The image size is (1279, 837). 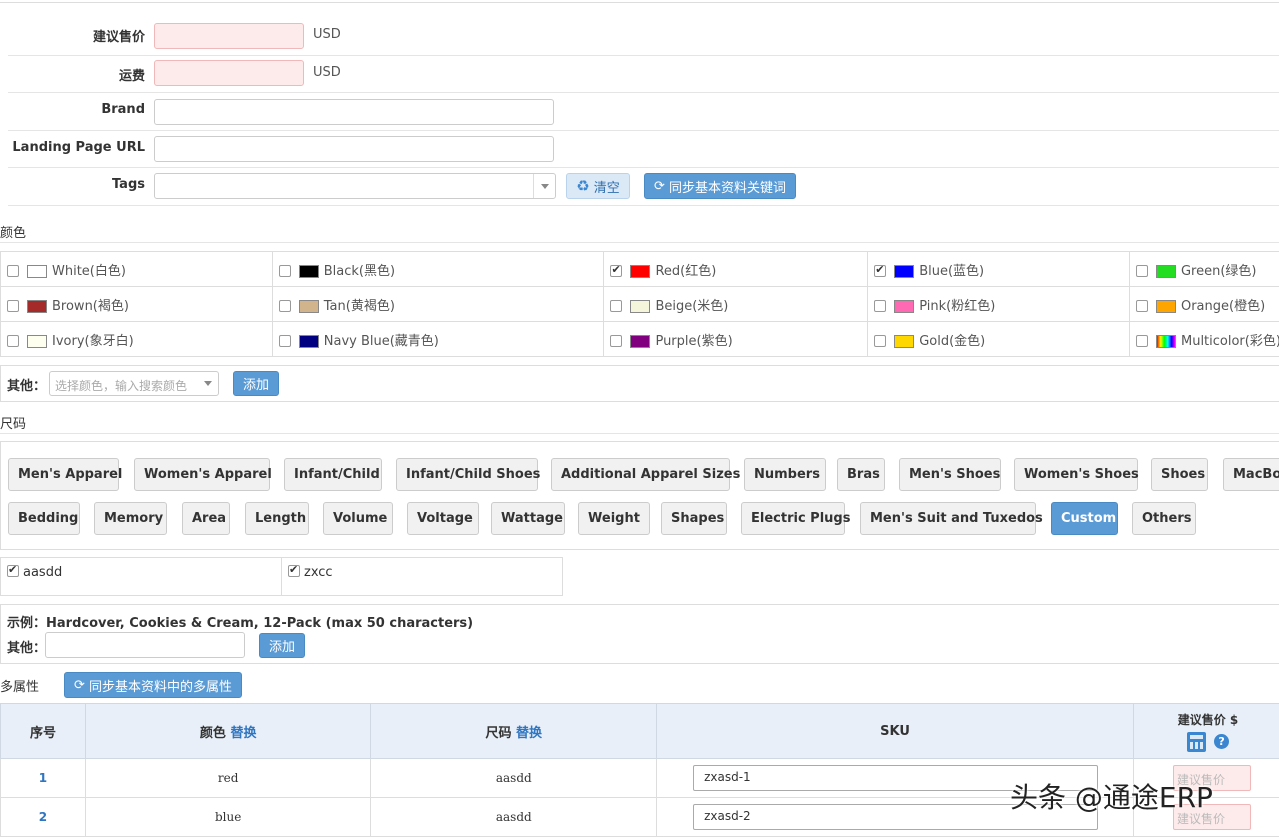 What do you see at coordinates (640, 474) in the screenshot?
I see `size-category-button: Additional Apparel Sizes` at bounding box center [640, 474].